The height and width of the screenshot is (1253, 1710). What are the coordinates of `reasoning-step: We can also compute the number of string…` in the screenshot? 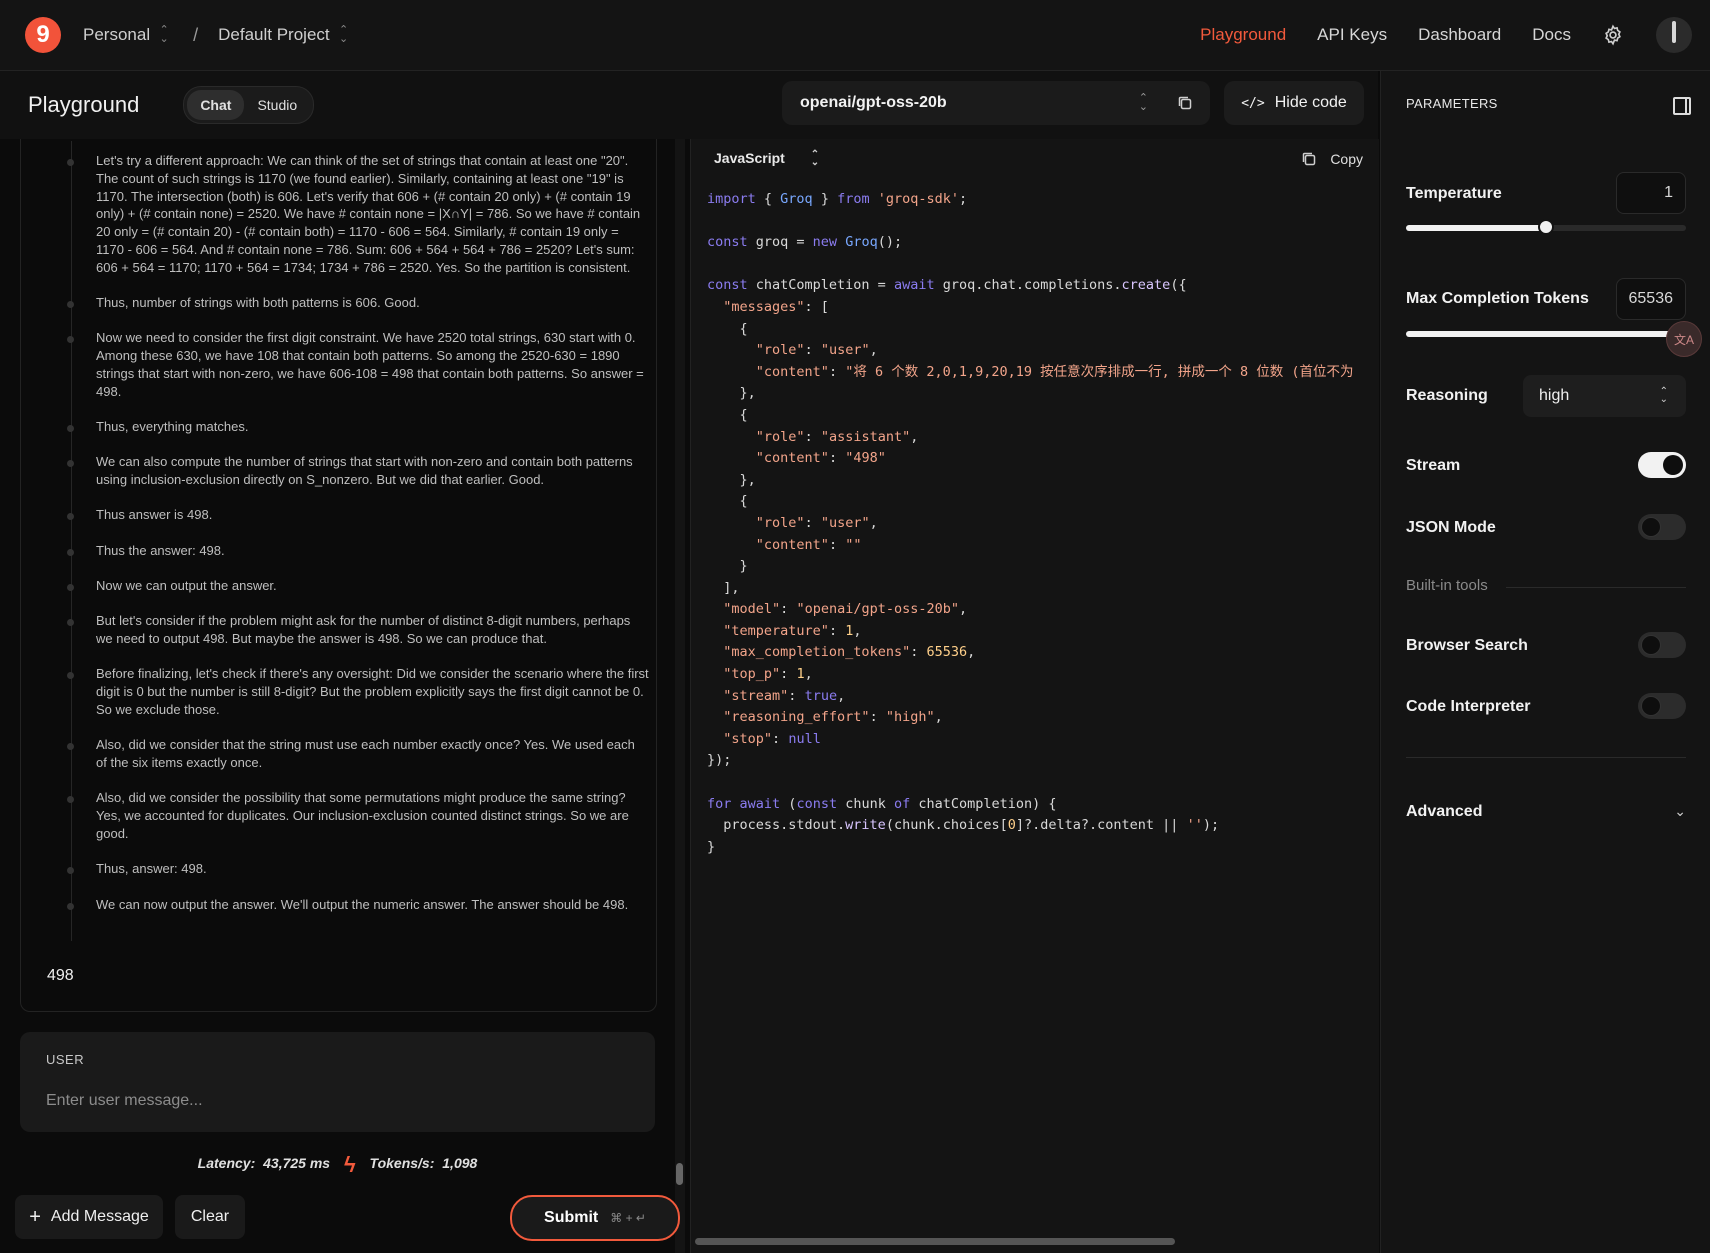 It's located at (352, 471).